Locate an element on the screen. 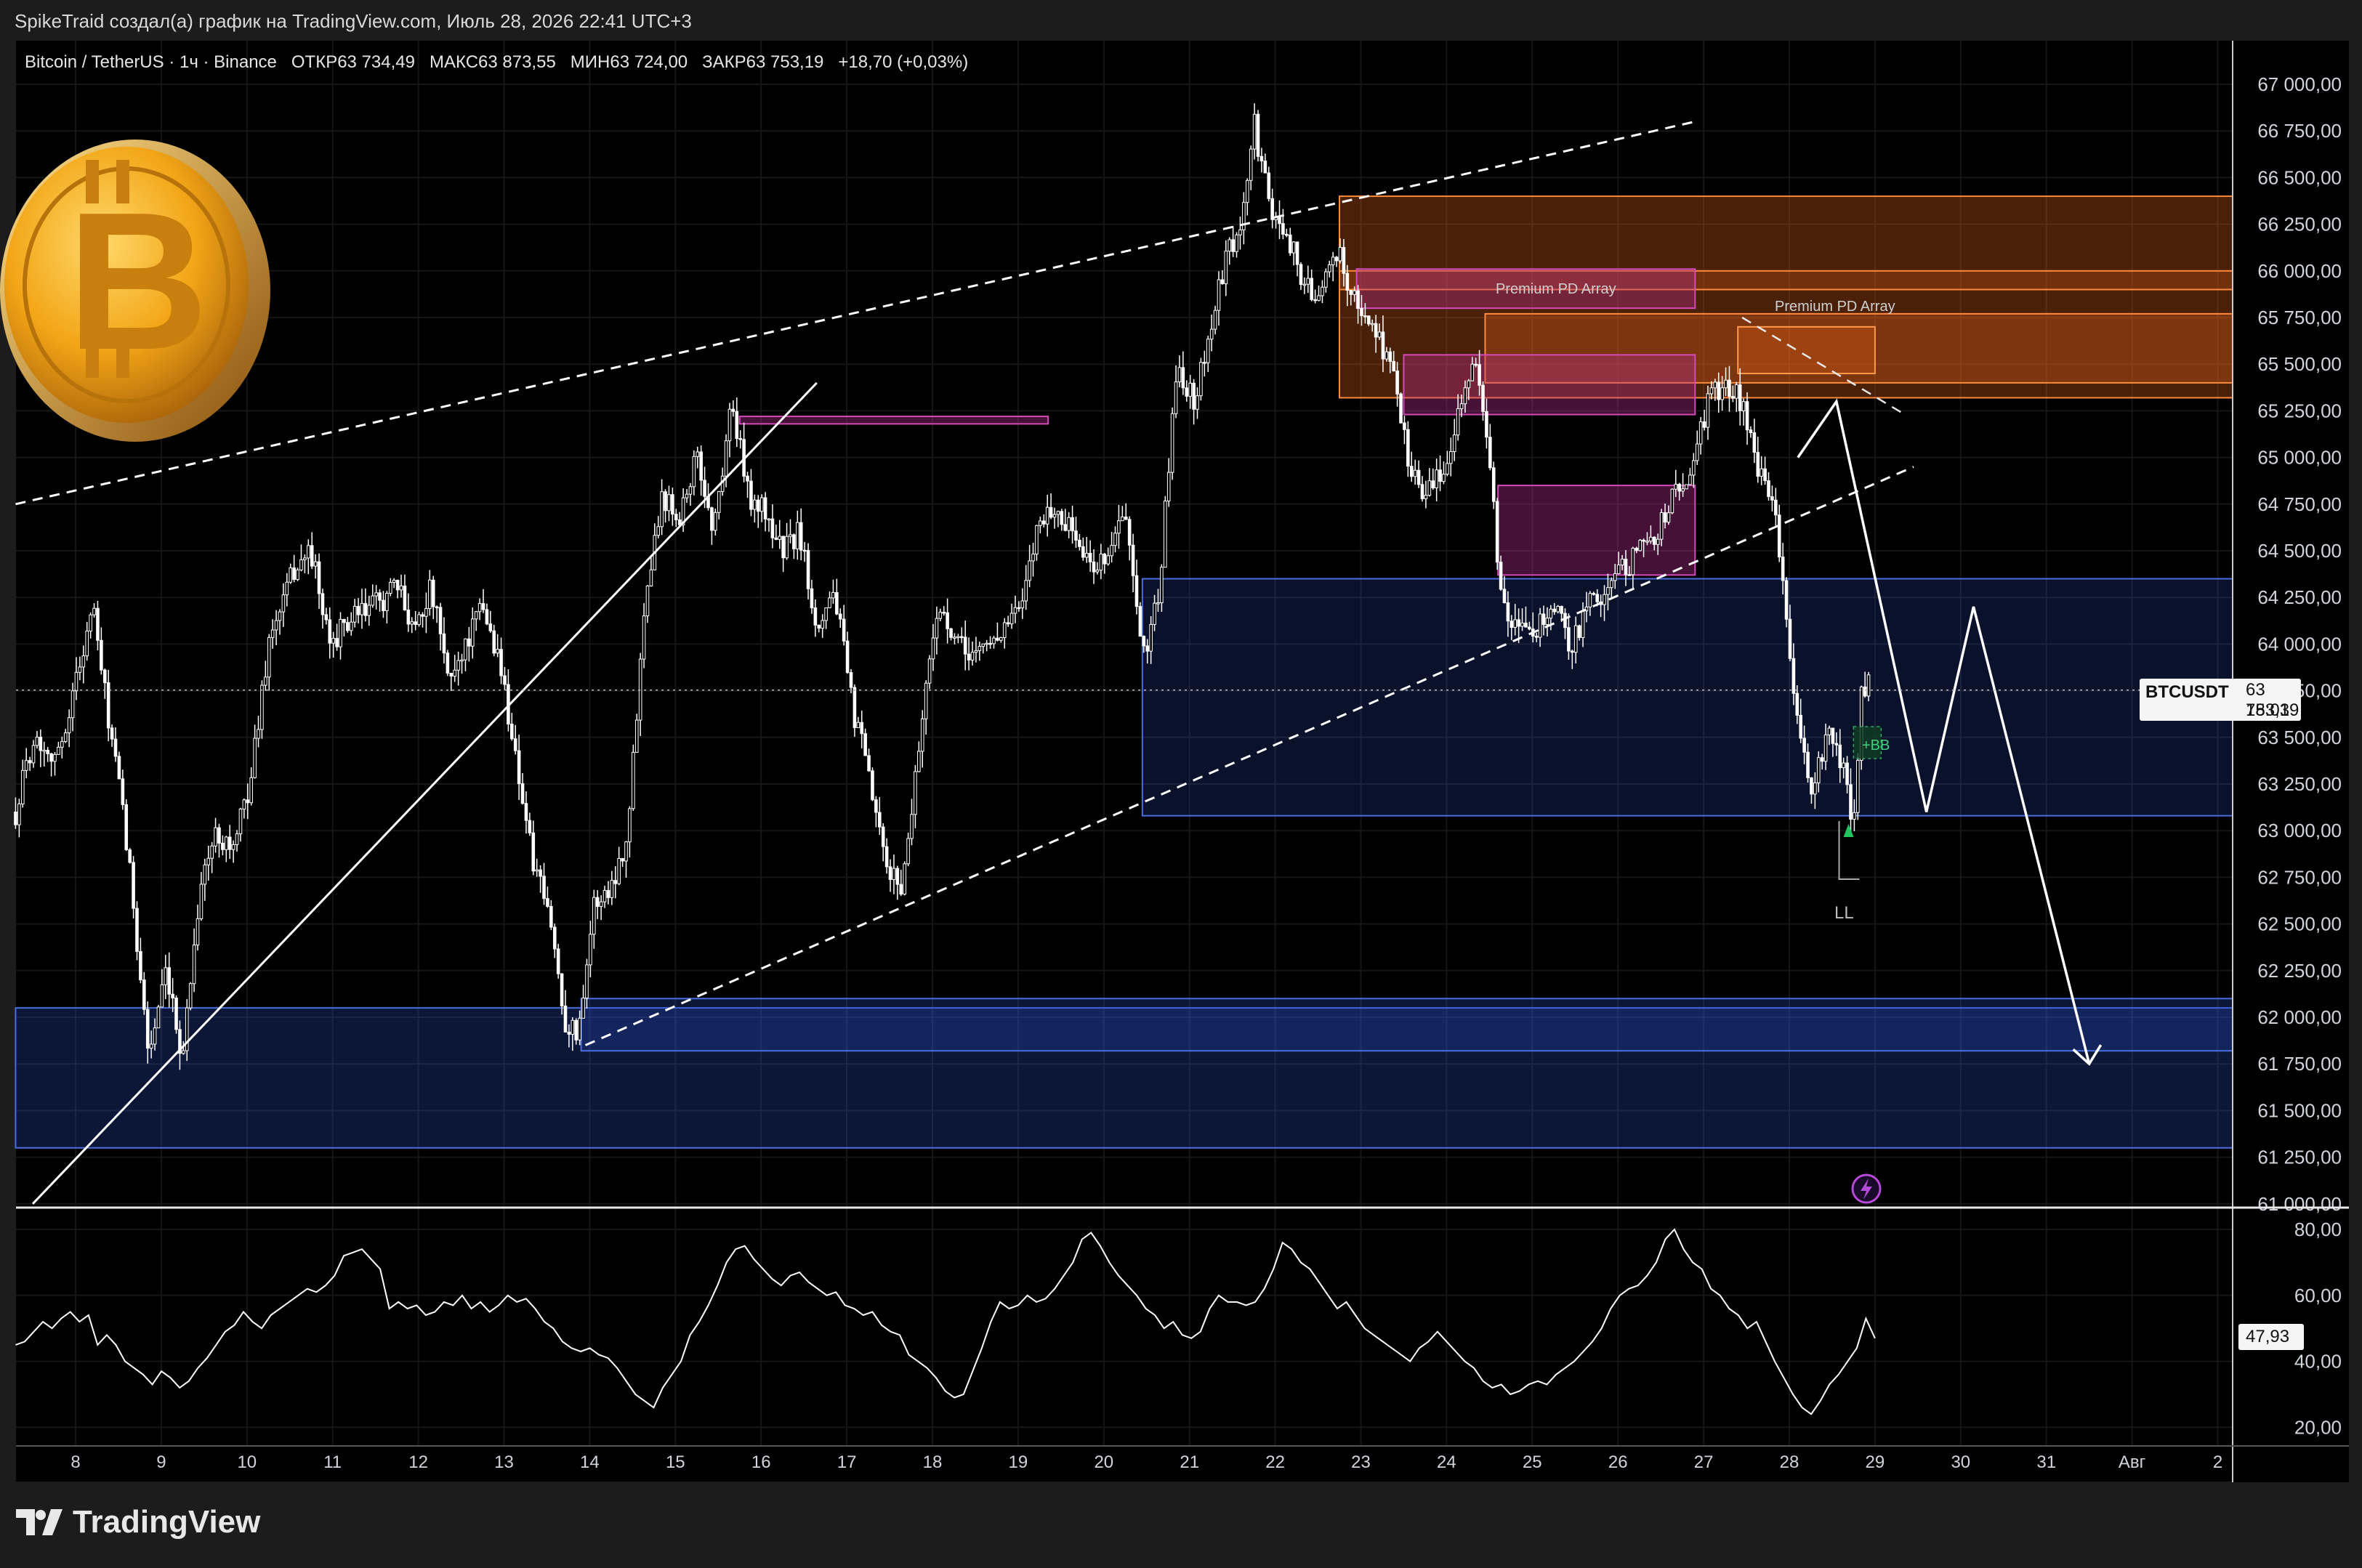  bb-label: +BB is located at coordinates (1876, 745).